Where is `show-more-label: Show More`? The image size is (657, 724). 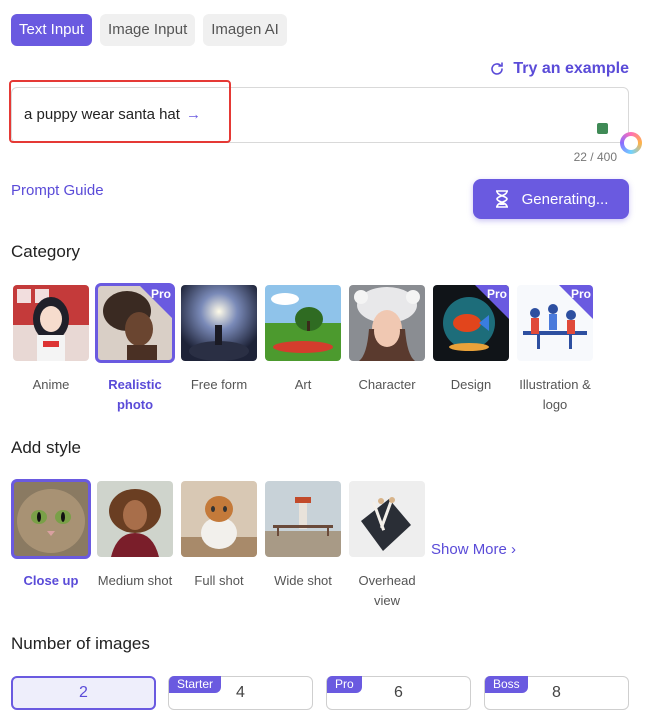
show-more-label: Show More is located at coordinates (469, 549).